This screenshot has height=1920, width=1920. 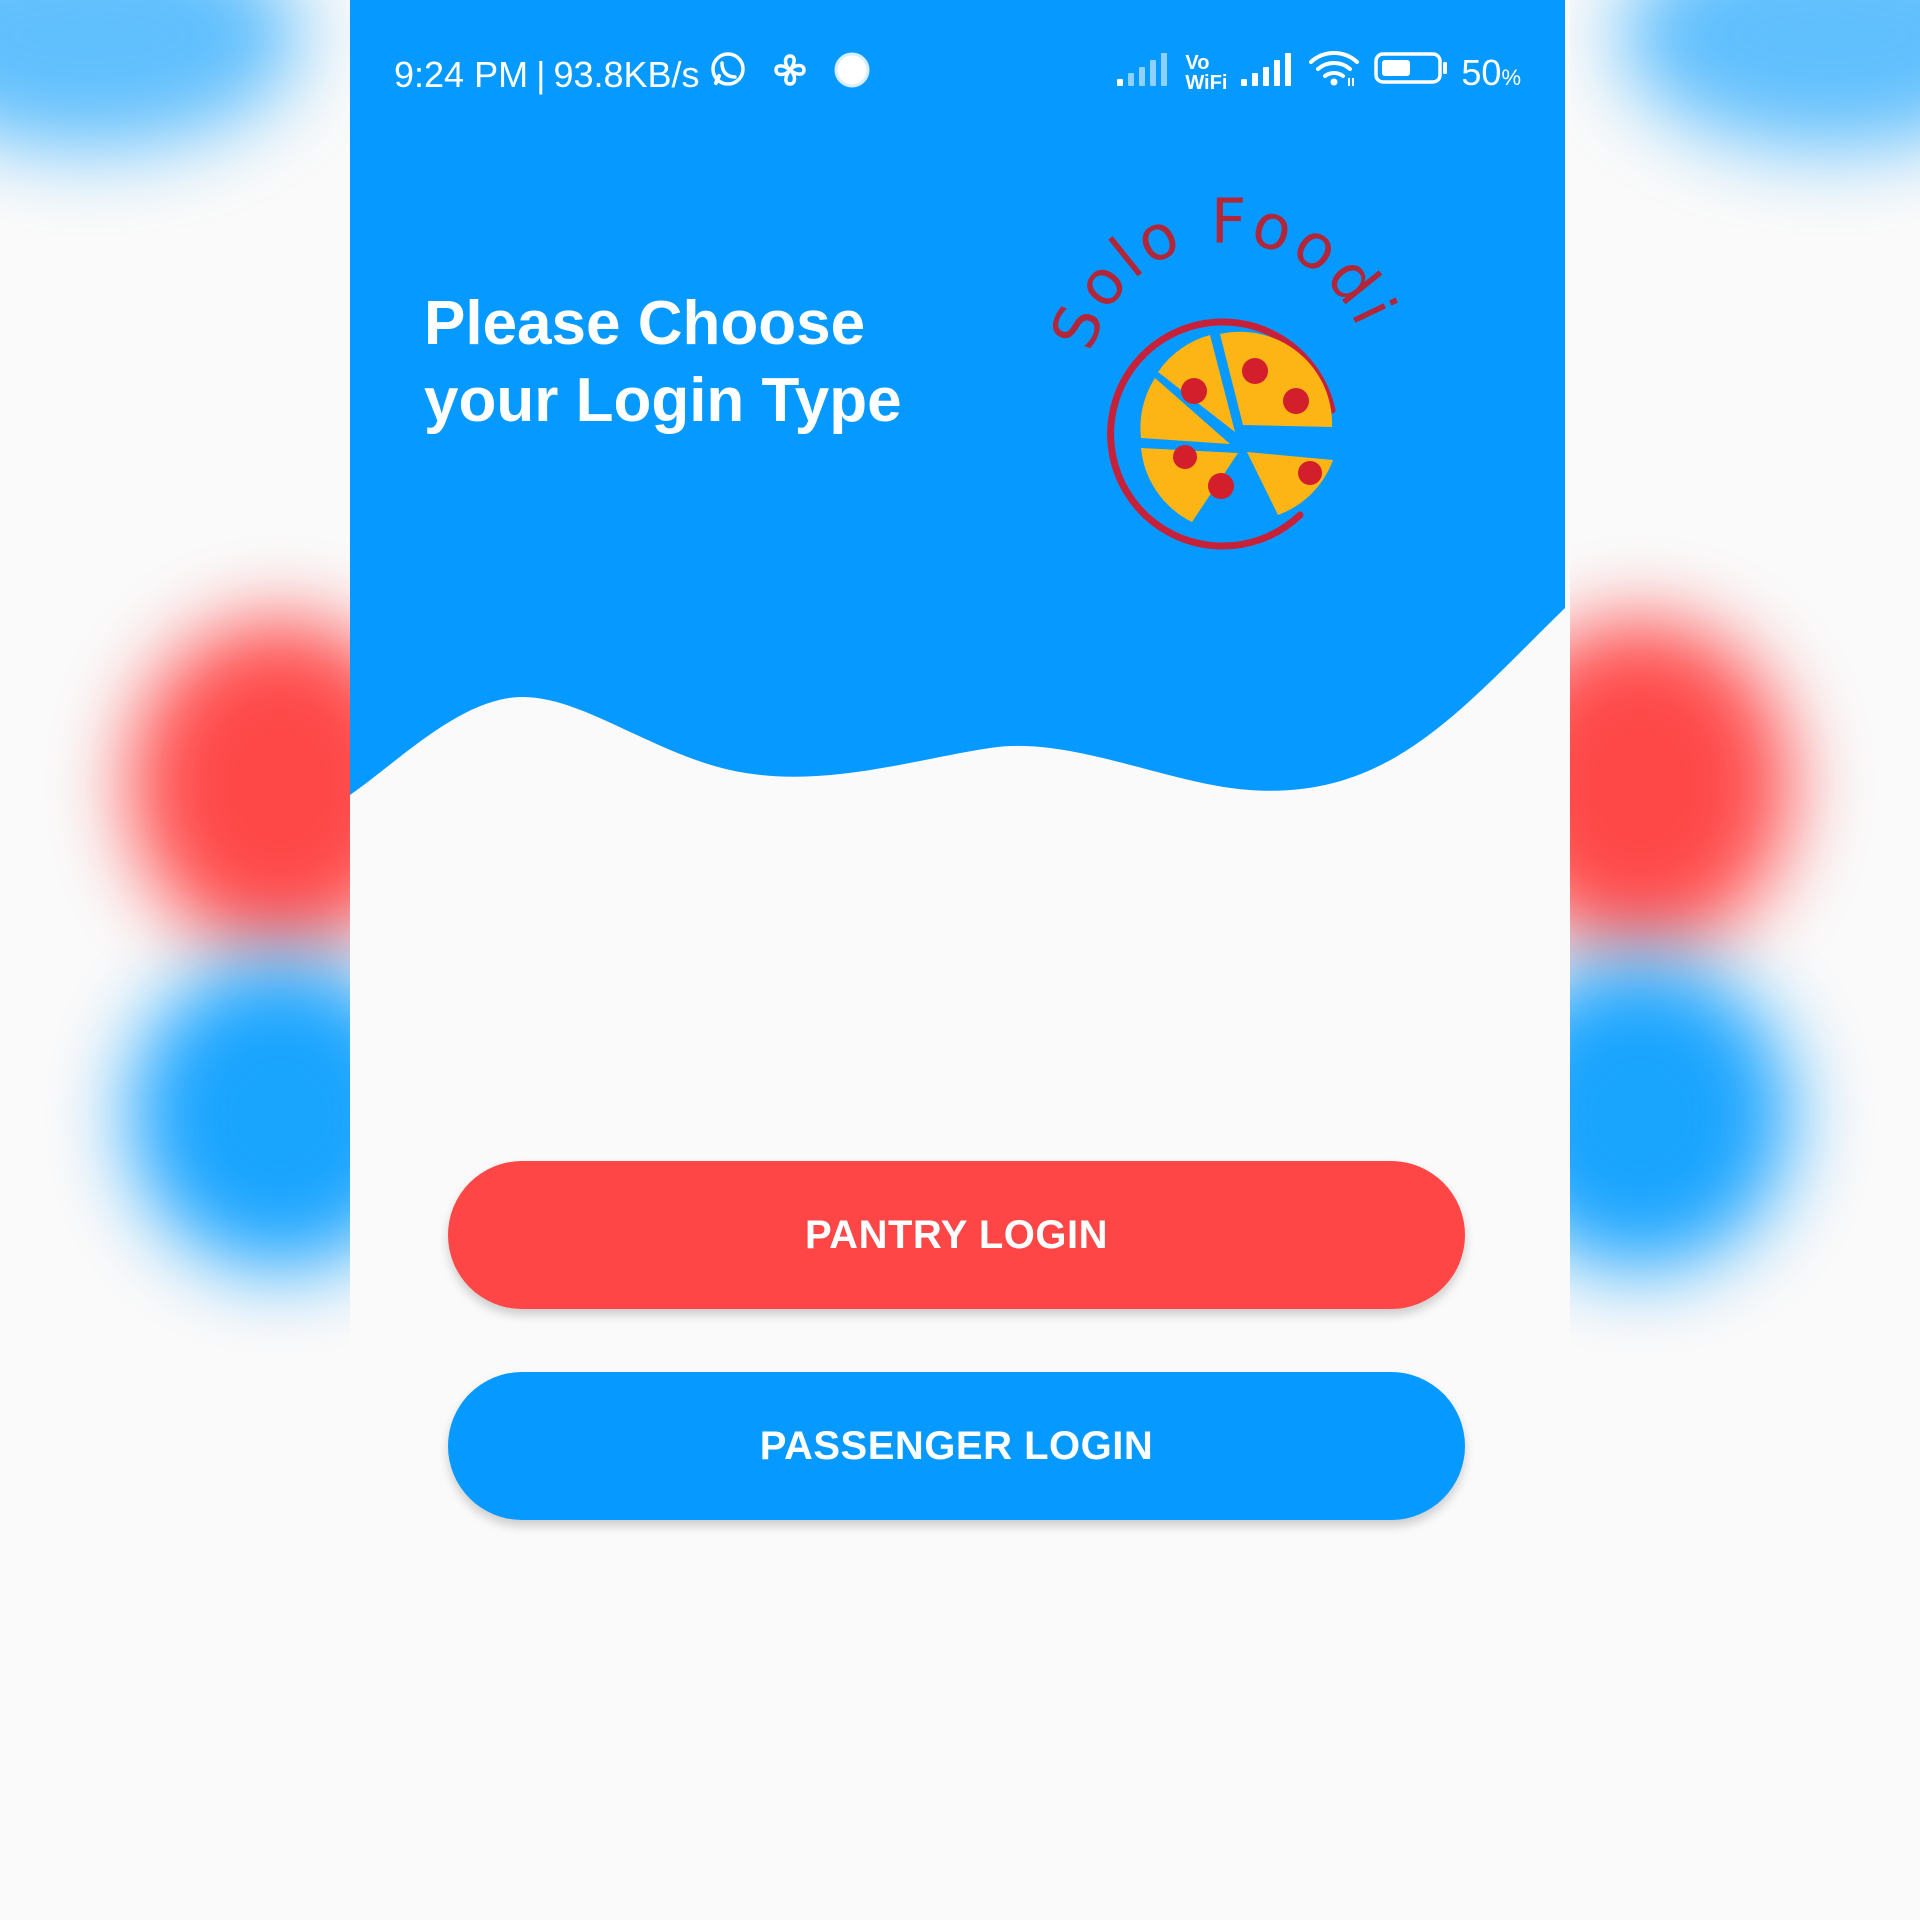 What do you see at coordinates (704, 362) in the screenshot?
I see `page-title: Please Choose your Login Type` at bounding box center [704, 362].